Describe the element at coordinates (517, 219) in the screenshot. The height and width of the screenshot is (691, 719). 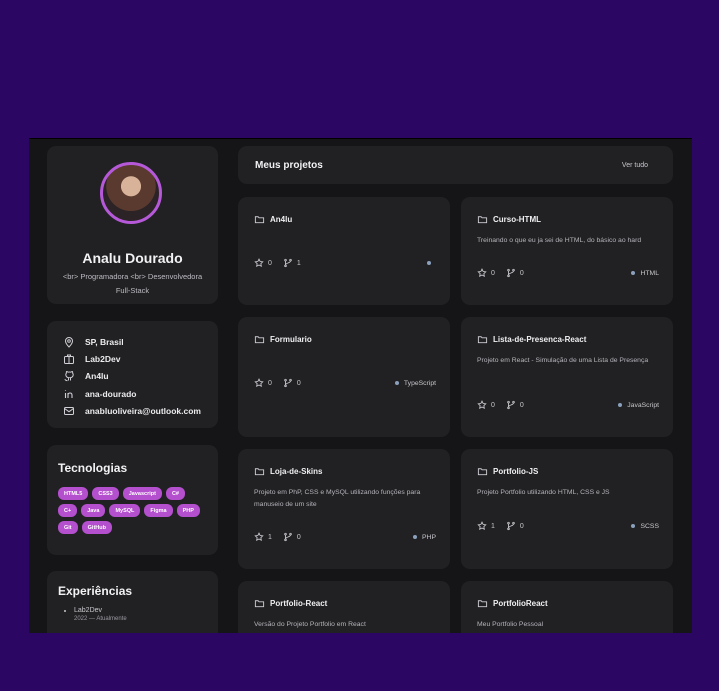
I see `project-name: Curso-HTML` at that location.